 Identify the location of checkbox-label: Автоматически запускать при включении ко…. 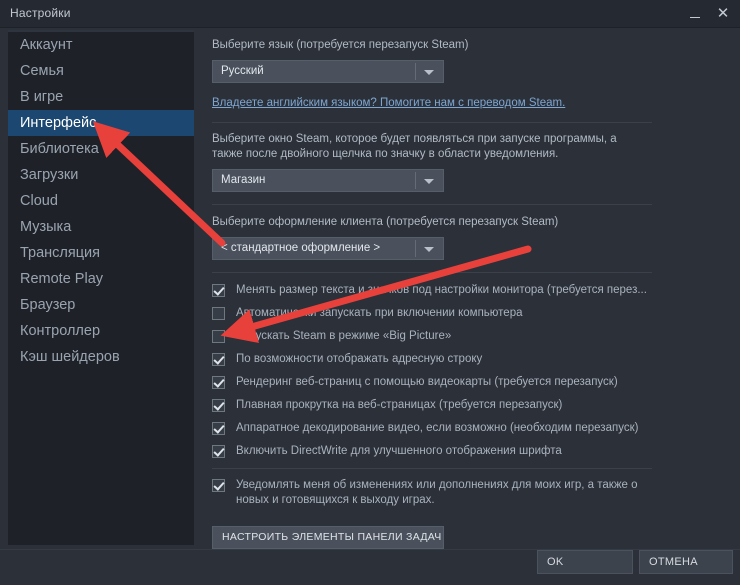
(379, 313).